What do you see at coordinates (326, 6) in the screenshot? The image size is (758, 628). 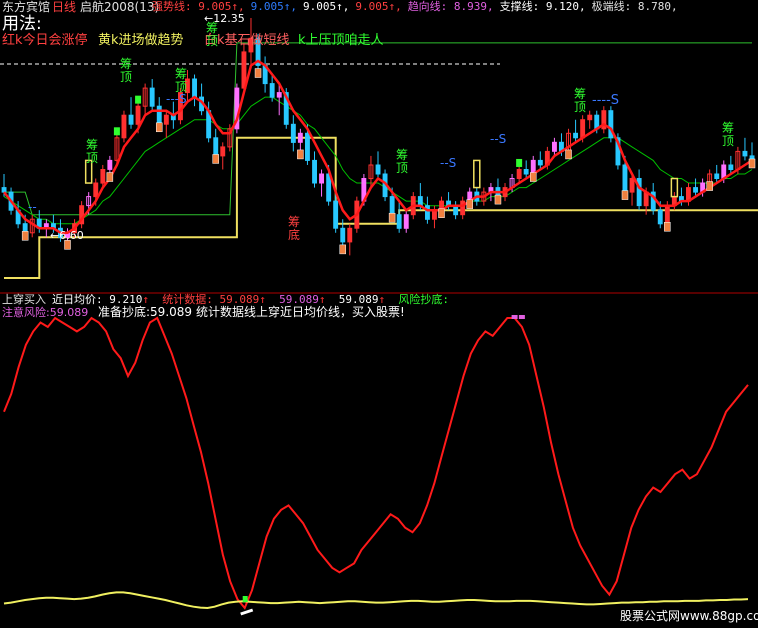 I see `indicator-2: 9.005↑,` at bounding box center [326, 6].